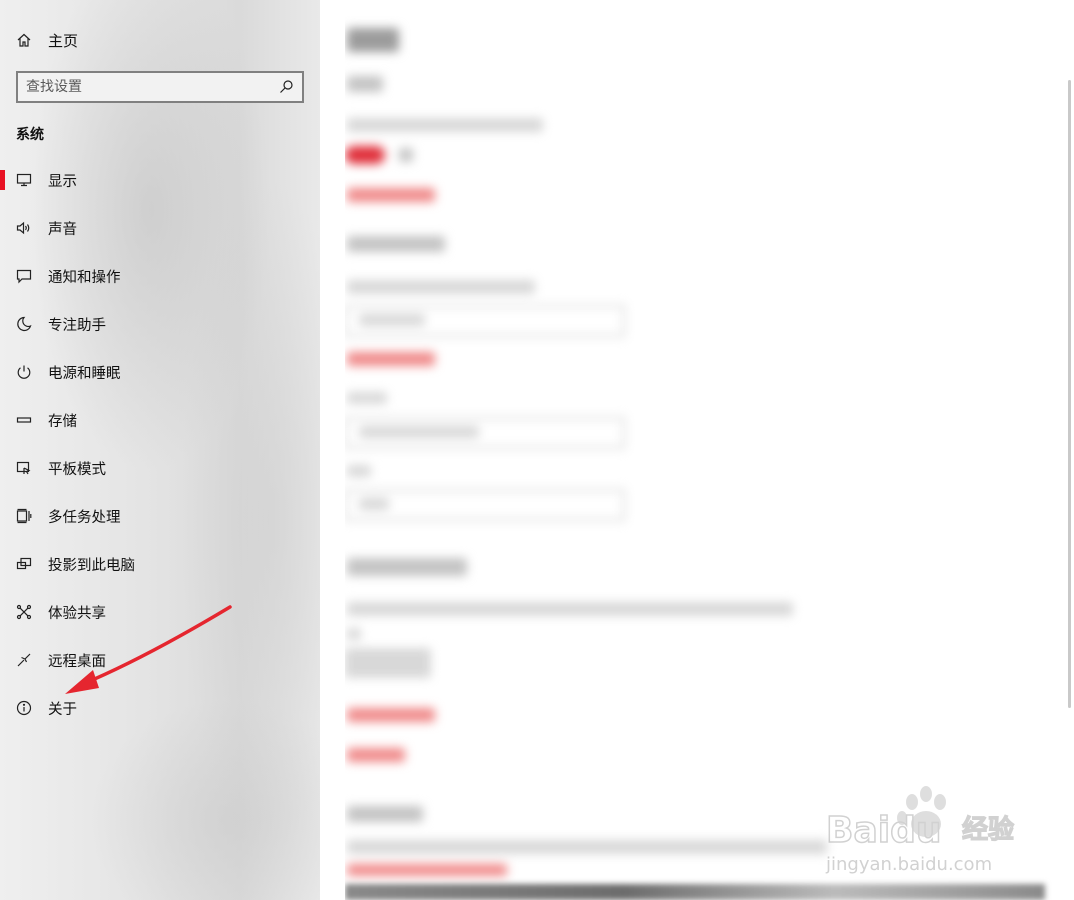  What do you see at coordinates (77, 325) in the screenshot?
I see `sidebar-item-label: 专注助手` at bounding box center [77, 325].